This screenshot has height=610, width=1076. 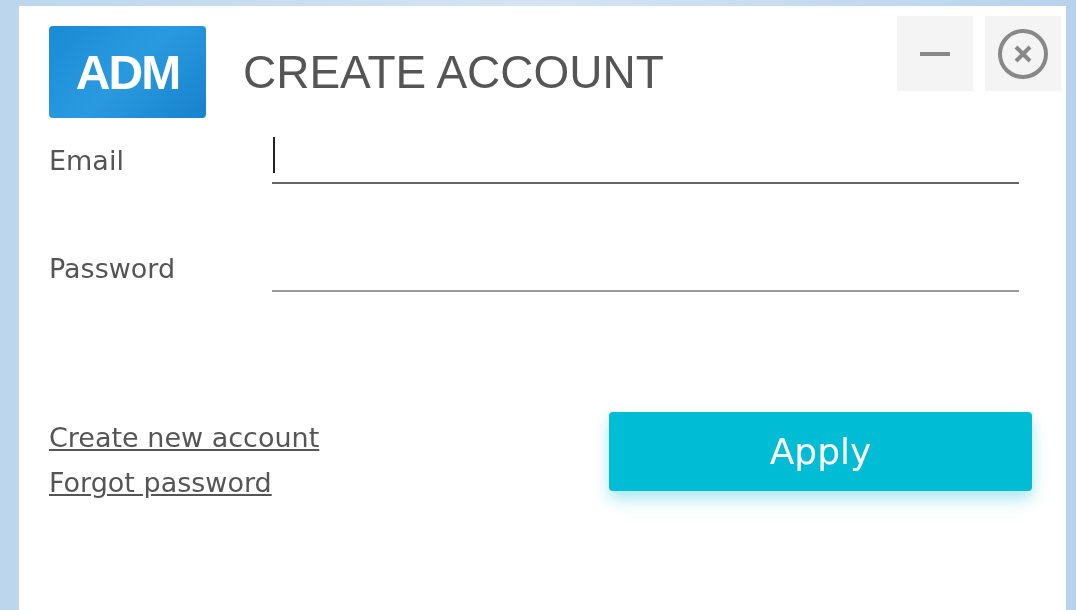 What do you see at coordinates (127, 72) in the screenshot?
I see `logo: ADM` at bounding box center [127, 72].